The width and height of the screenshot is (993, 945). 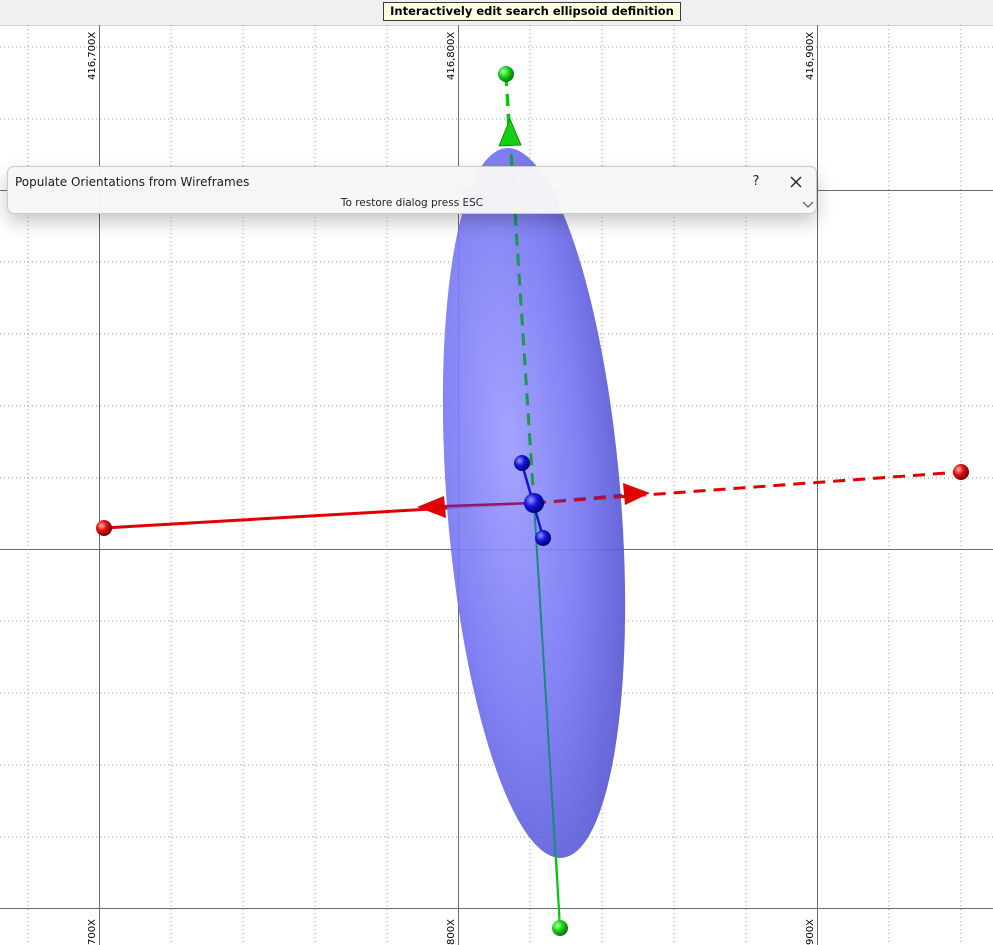 I want to click on axis-label-bottom-700: 700X, so click(x=92, y=932).